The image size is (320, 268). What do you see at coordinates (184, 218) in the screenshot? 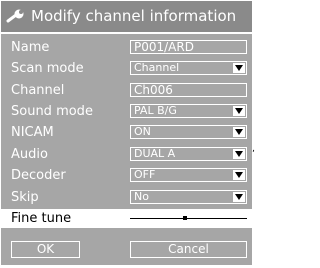
I see `fine-tune-slider-thumb` at bounding box center [184, 218].